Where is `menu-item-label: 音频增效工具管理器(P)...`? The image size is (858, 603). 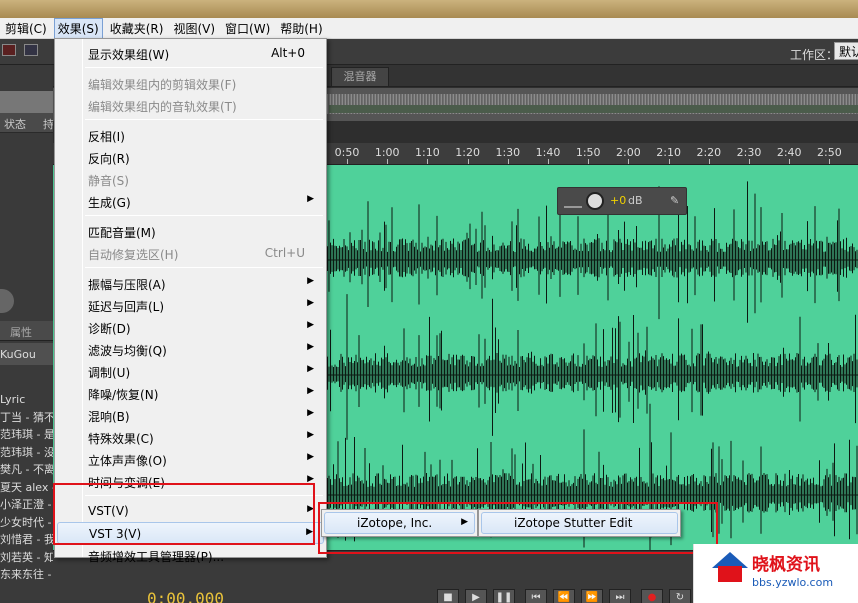
menu-item-label: 音频增效工具管理器(P)... is located at coordinates (156, 557).